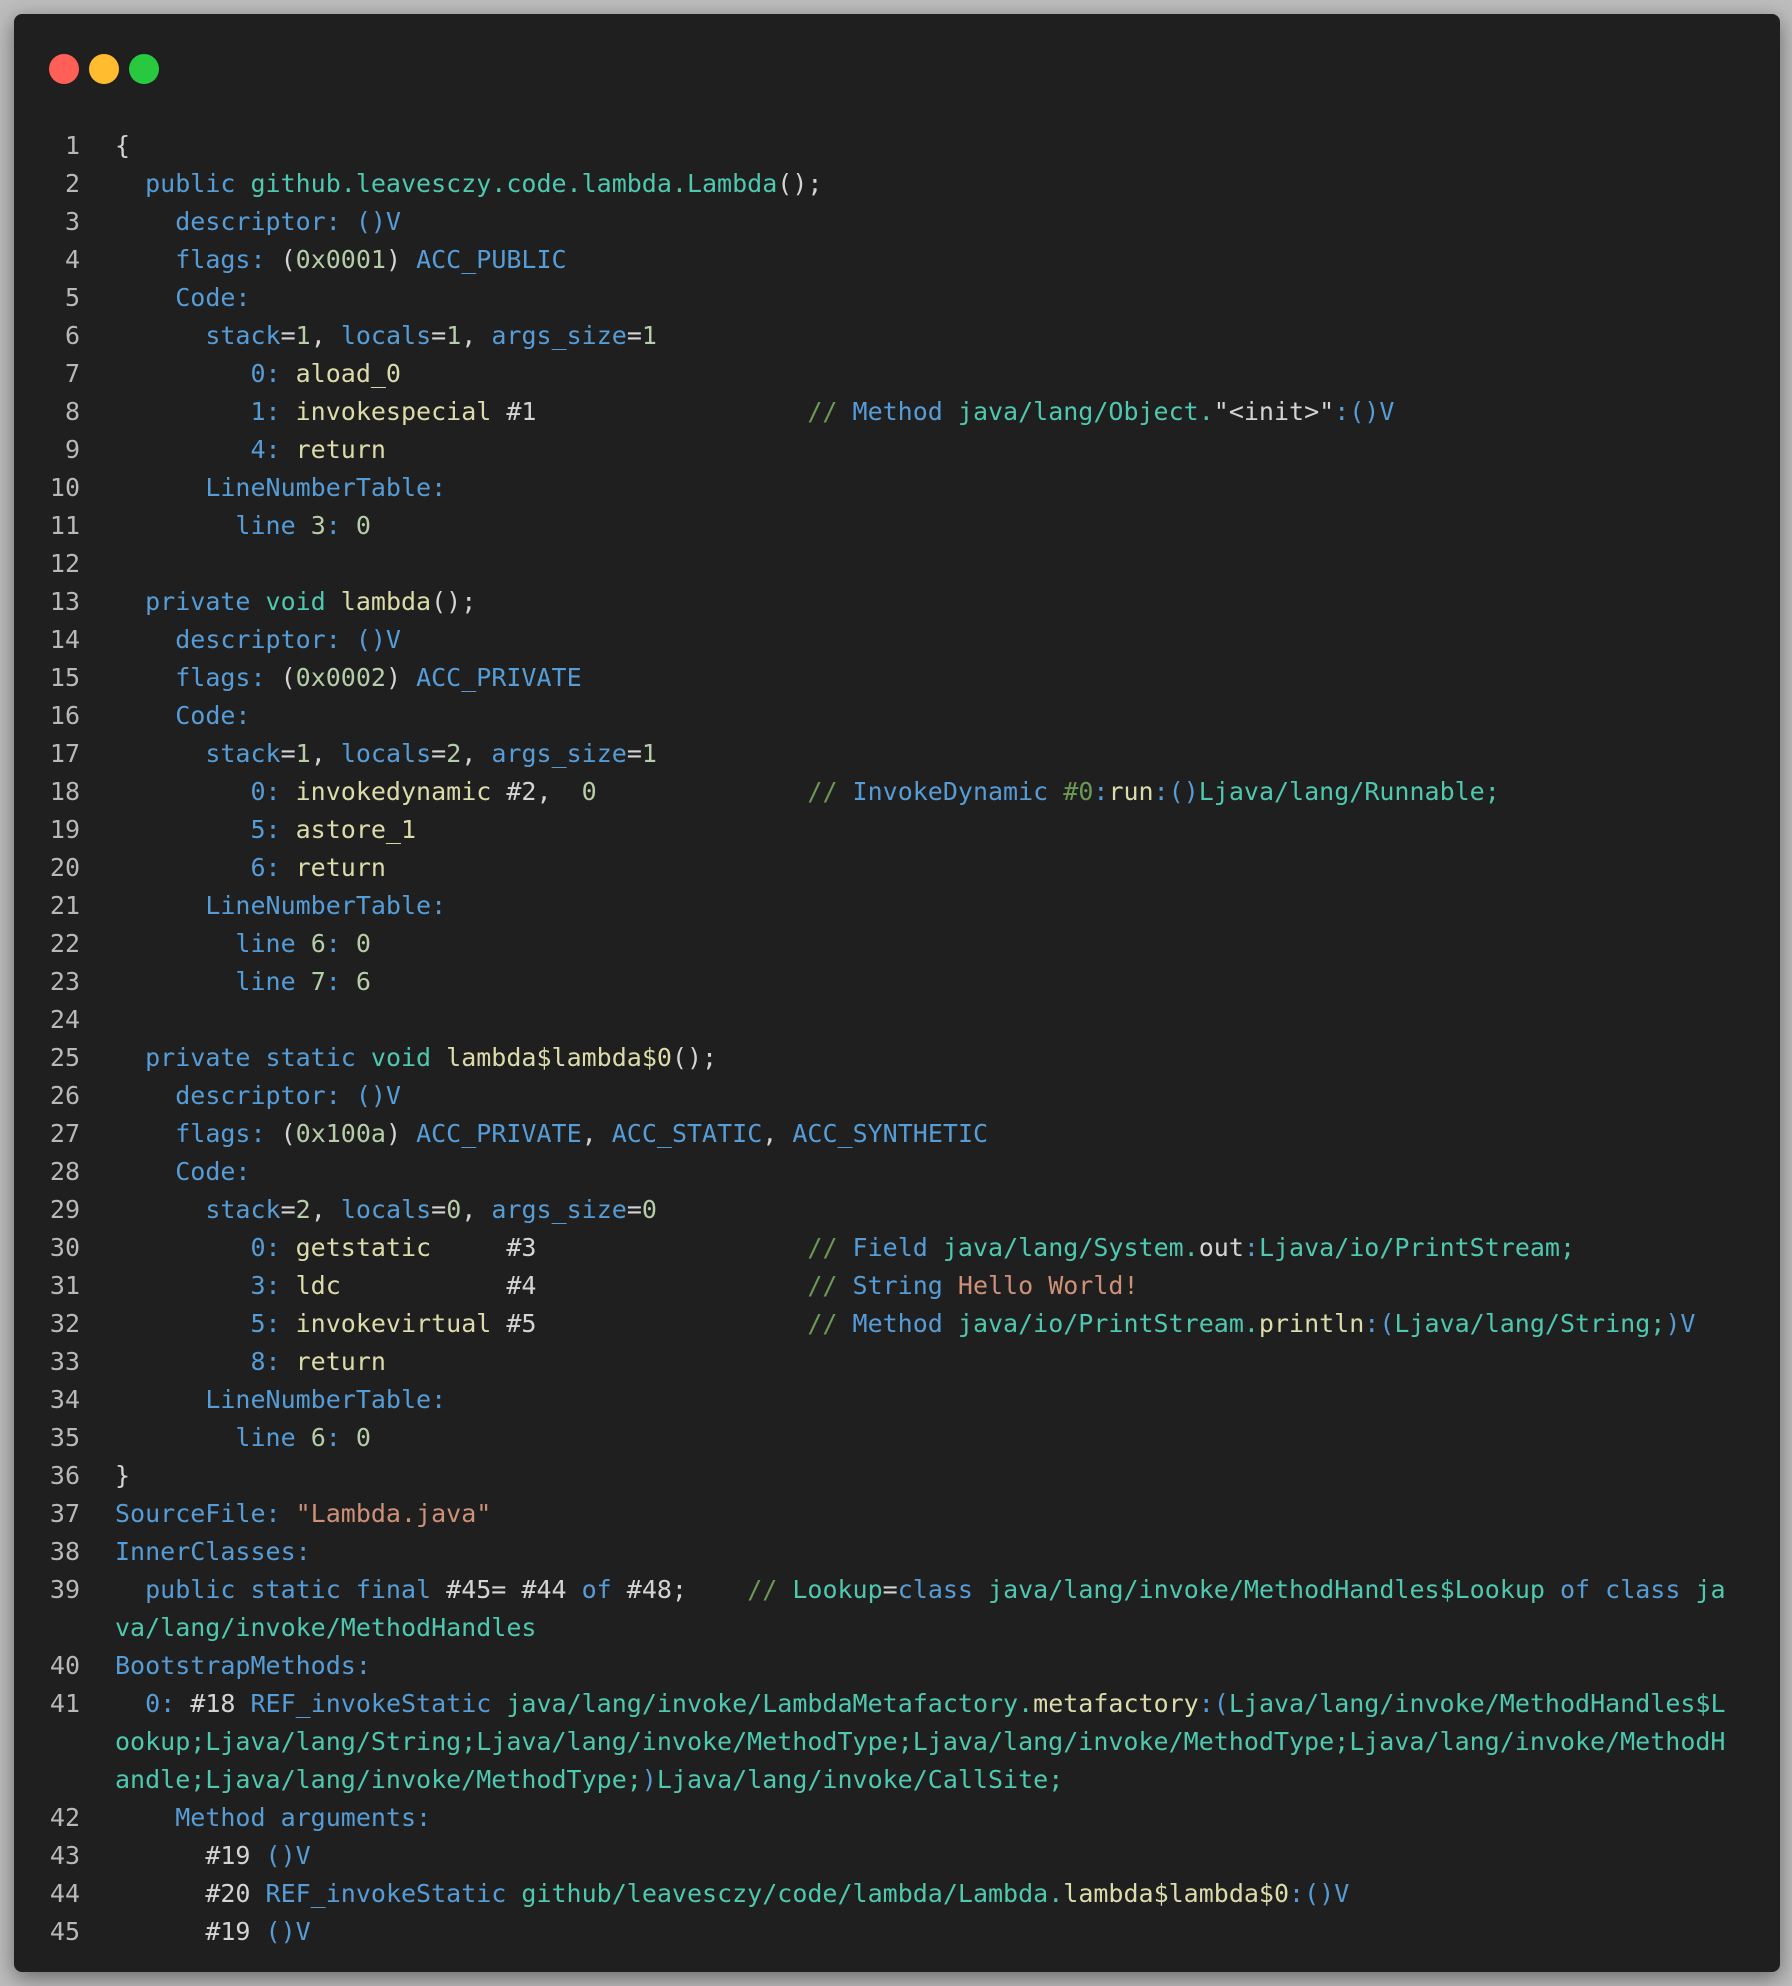 The image size is (1792, 1986). I want to click on token: out, so click(1221, 1247).